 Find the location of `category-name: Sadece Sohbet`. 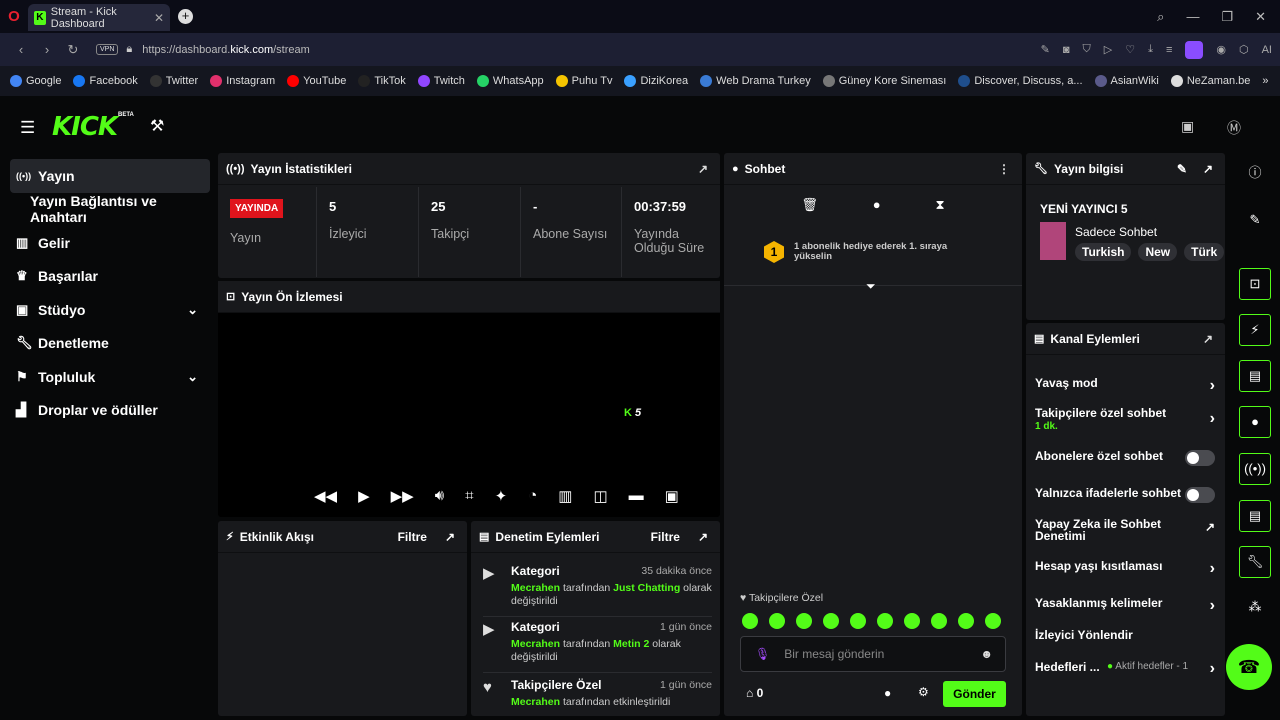

category-name: Sadece Sohbet is located at coordinates (1116, 232).